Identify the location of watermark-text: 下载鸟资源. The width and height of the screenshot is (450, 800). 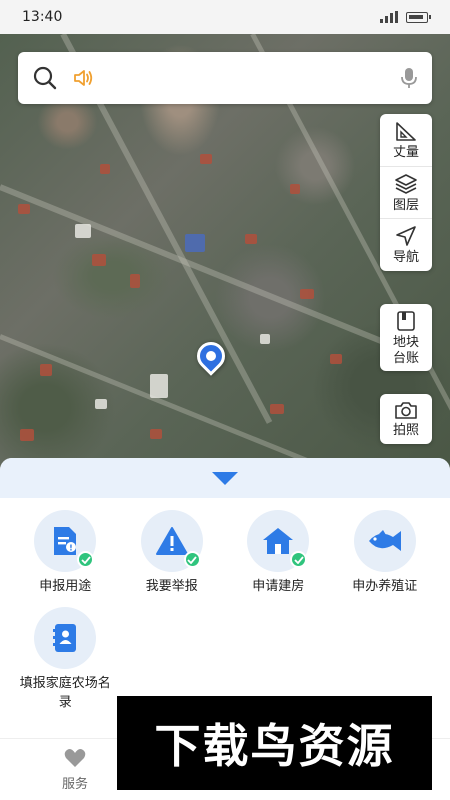
(274, 746).